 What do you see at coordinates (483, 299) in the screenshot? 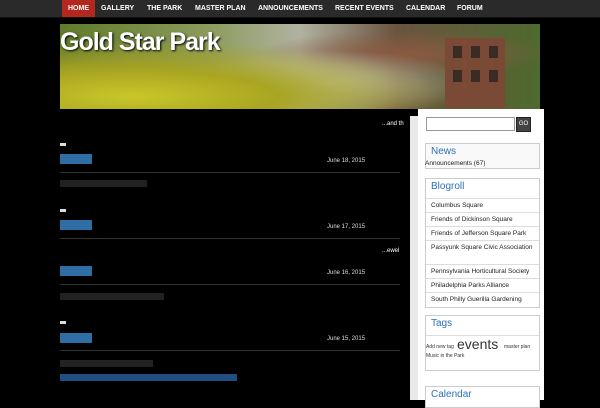
I see `blogroll-link: South Philly Guerilla Gardening` at bounding box center [483, 299].